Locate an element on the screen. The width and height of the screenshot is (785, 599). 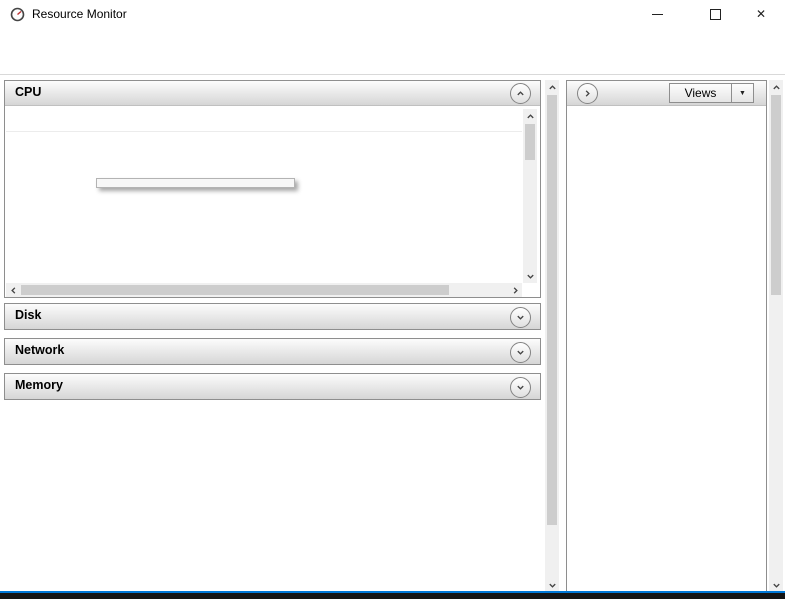
close-button: ✕ is located at coordinates (761, 14).